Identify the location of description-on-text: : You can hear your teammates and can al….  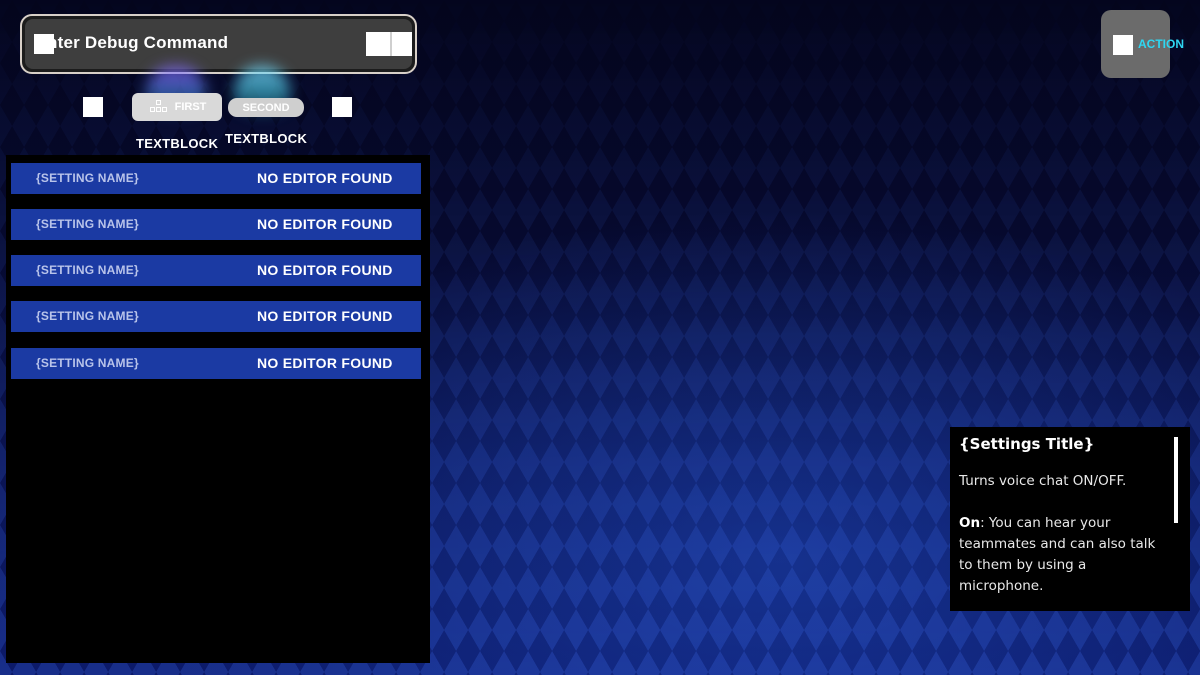
(1057, 554).